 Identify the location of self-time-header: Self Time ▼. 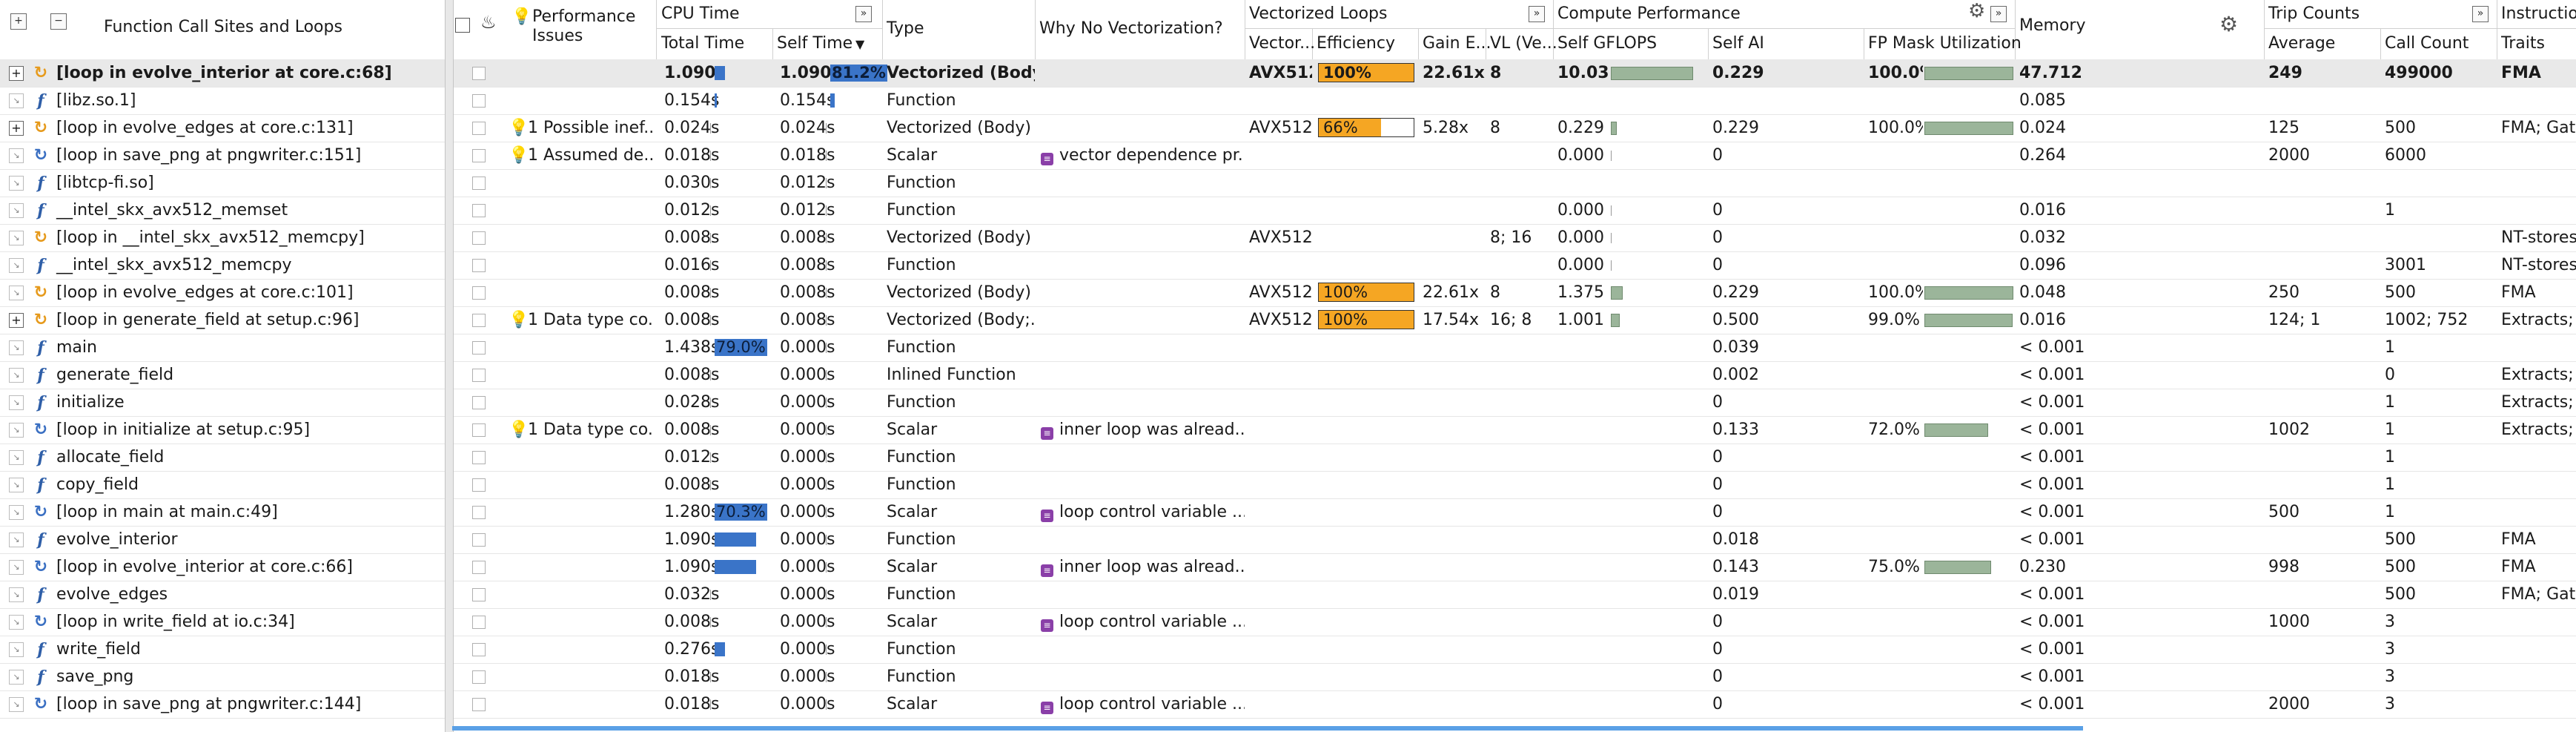
(827, 43).